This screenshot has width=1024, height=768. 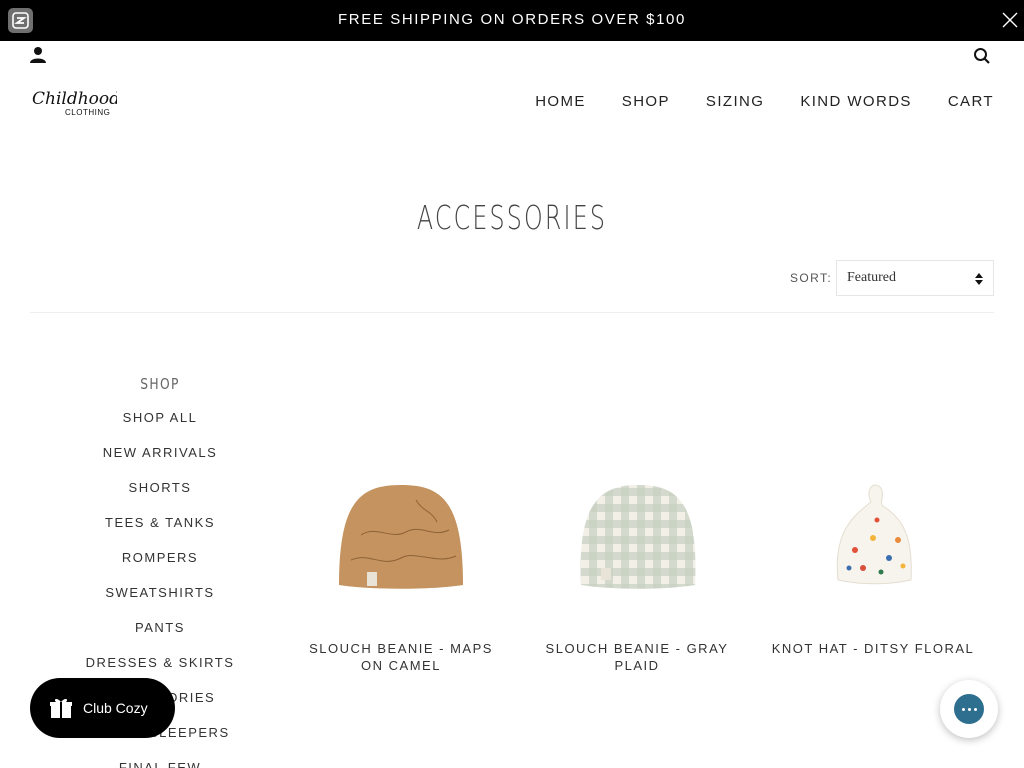 What do you see at coordinates (160, 384) in the screenshot?
I see `sidebar-heading: SHOP` at bounding box center [160, 384].